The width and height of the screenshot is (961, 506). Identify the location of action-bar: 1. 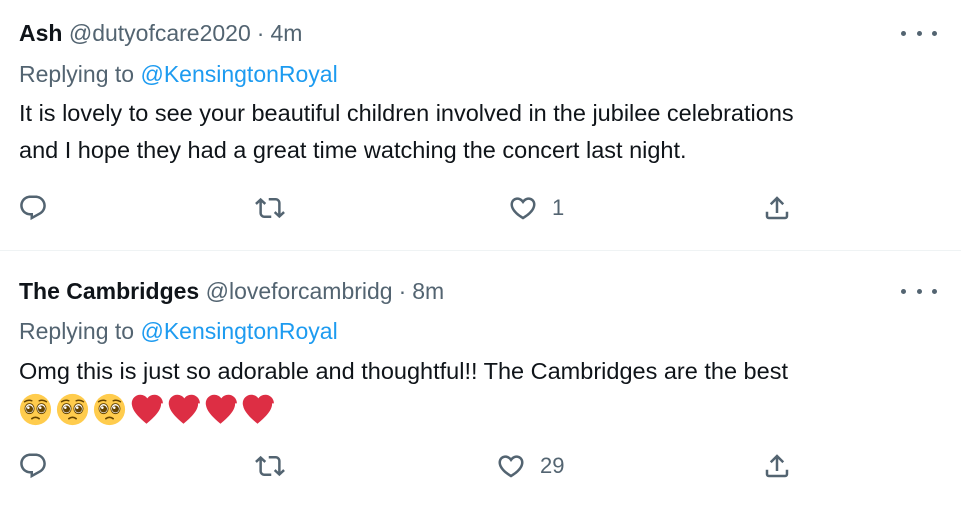
(480, 208).